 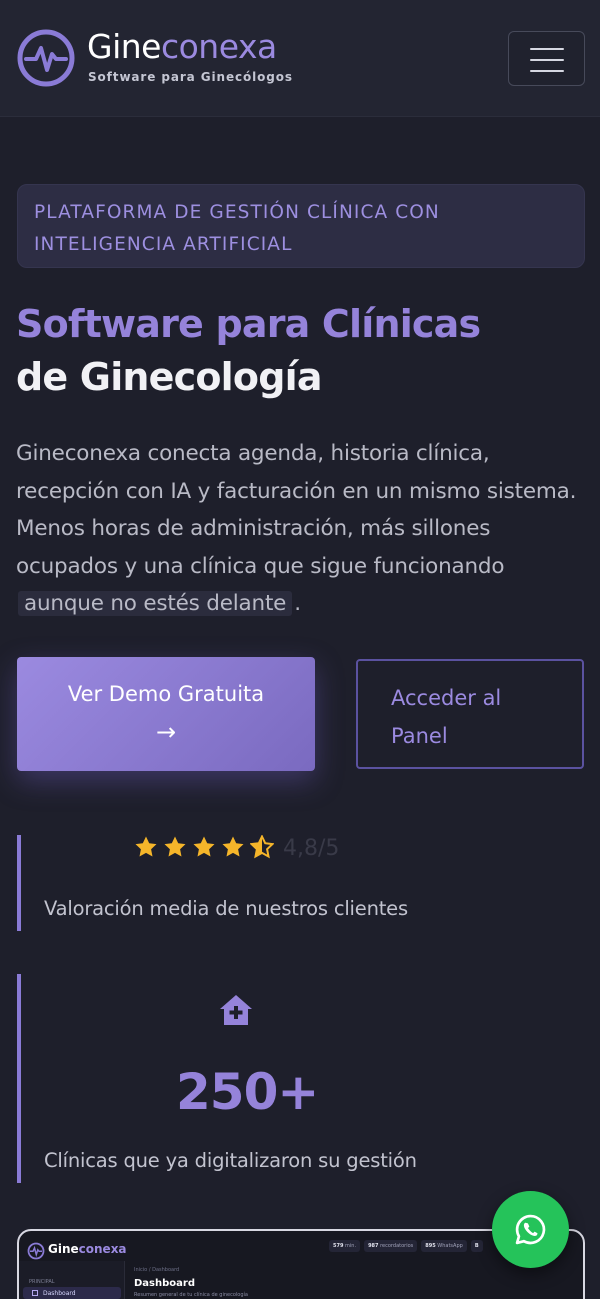 I want to click on hamburger-menu-button, so click(x=546, y=58).